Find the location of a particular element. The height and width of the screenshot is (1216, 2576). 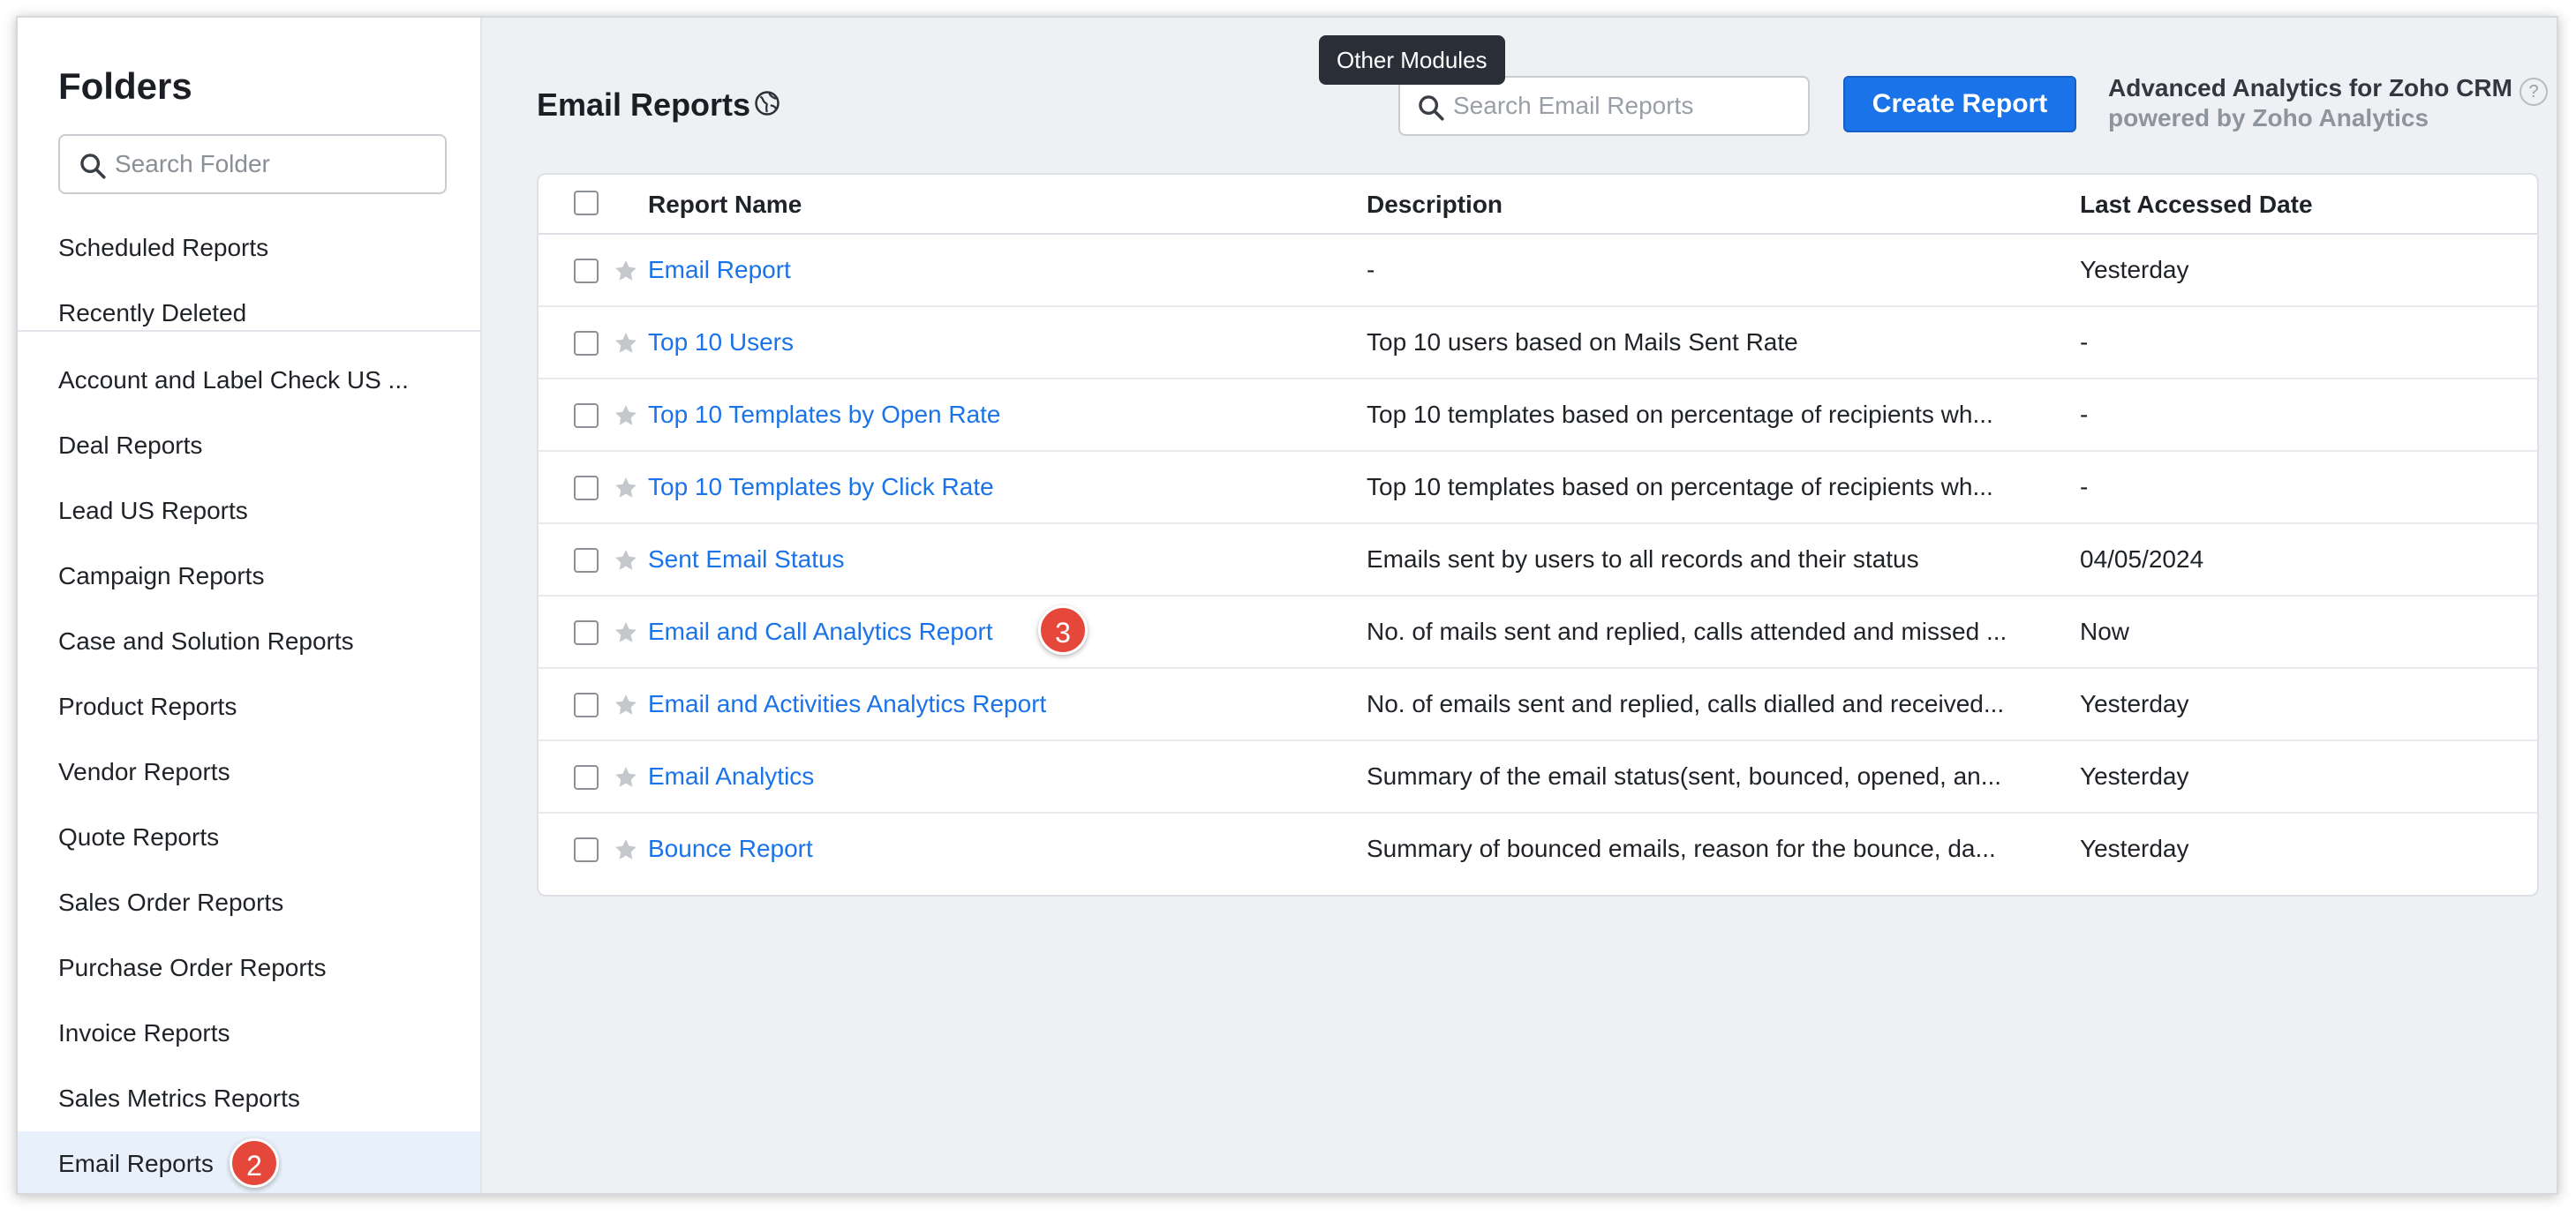

folder-purchase-order-reports: Purchase Order Reports is located at coordinates (249, 968).